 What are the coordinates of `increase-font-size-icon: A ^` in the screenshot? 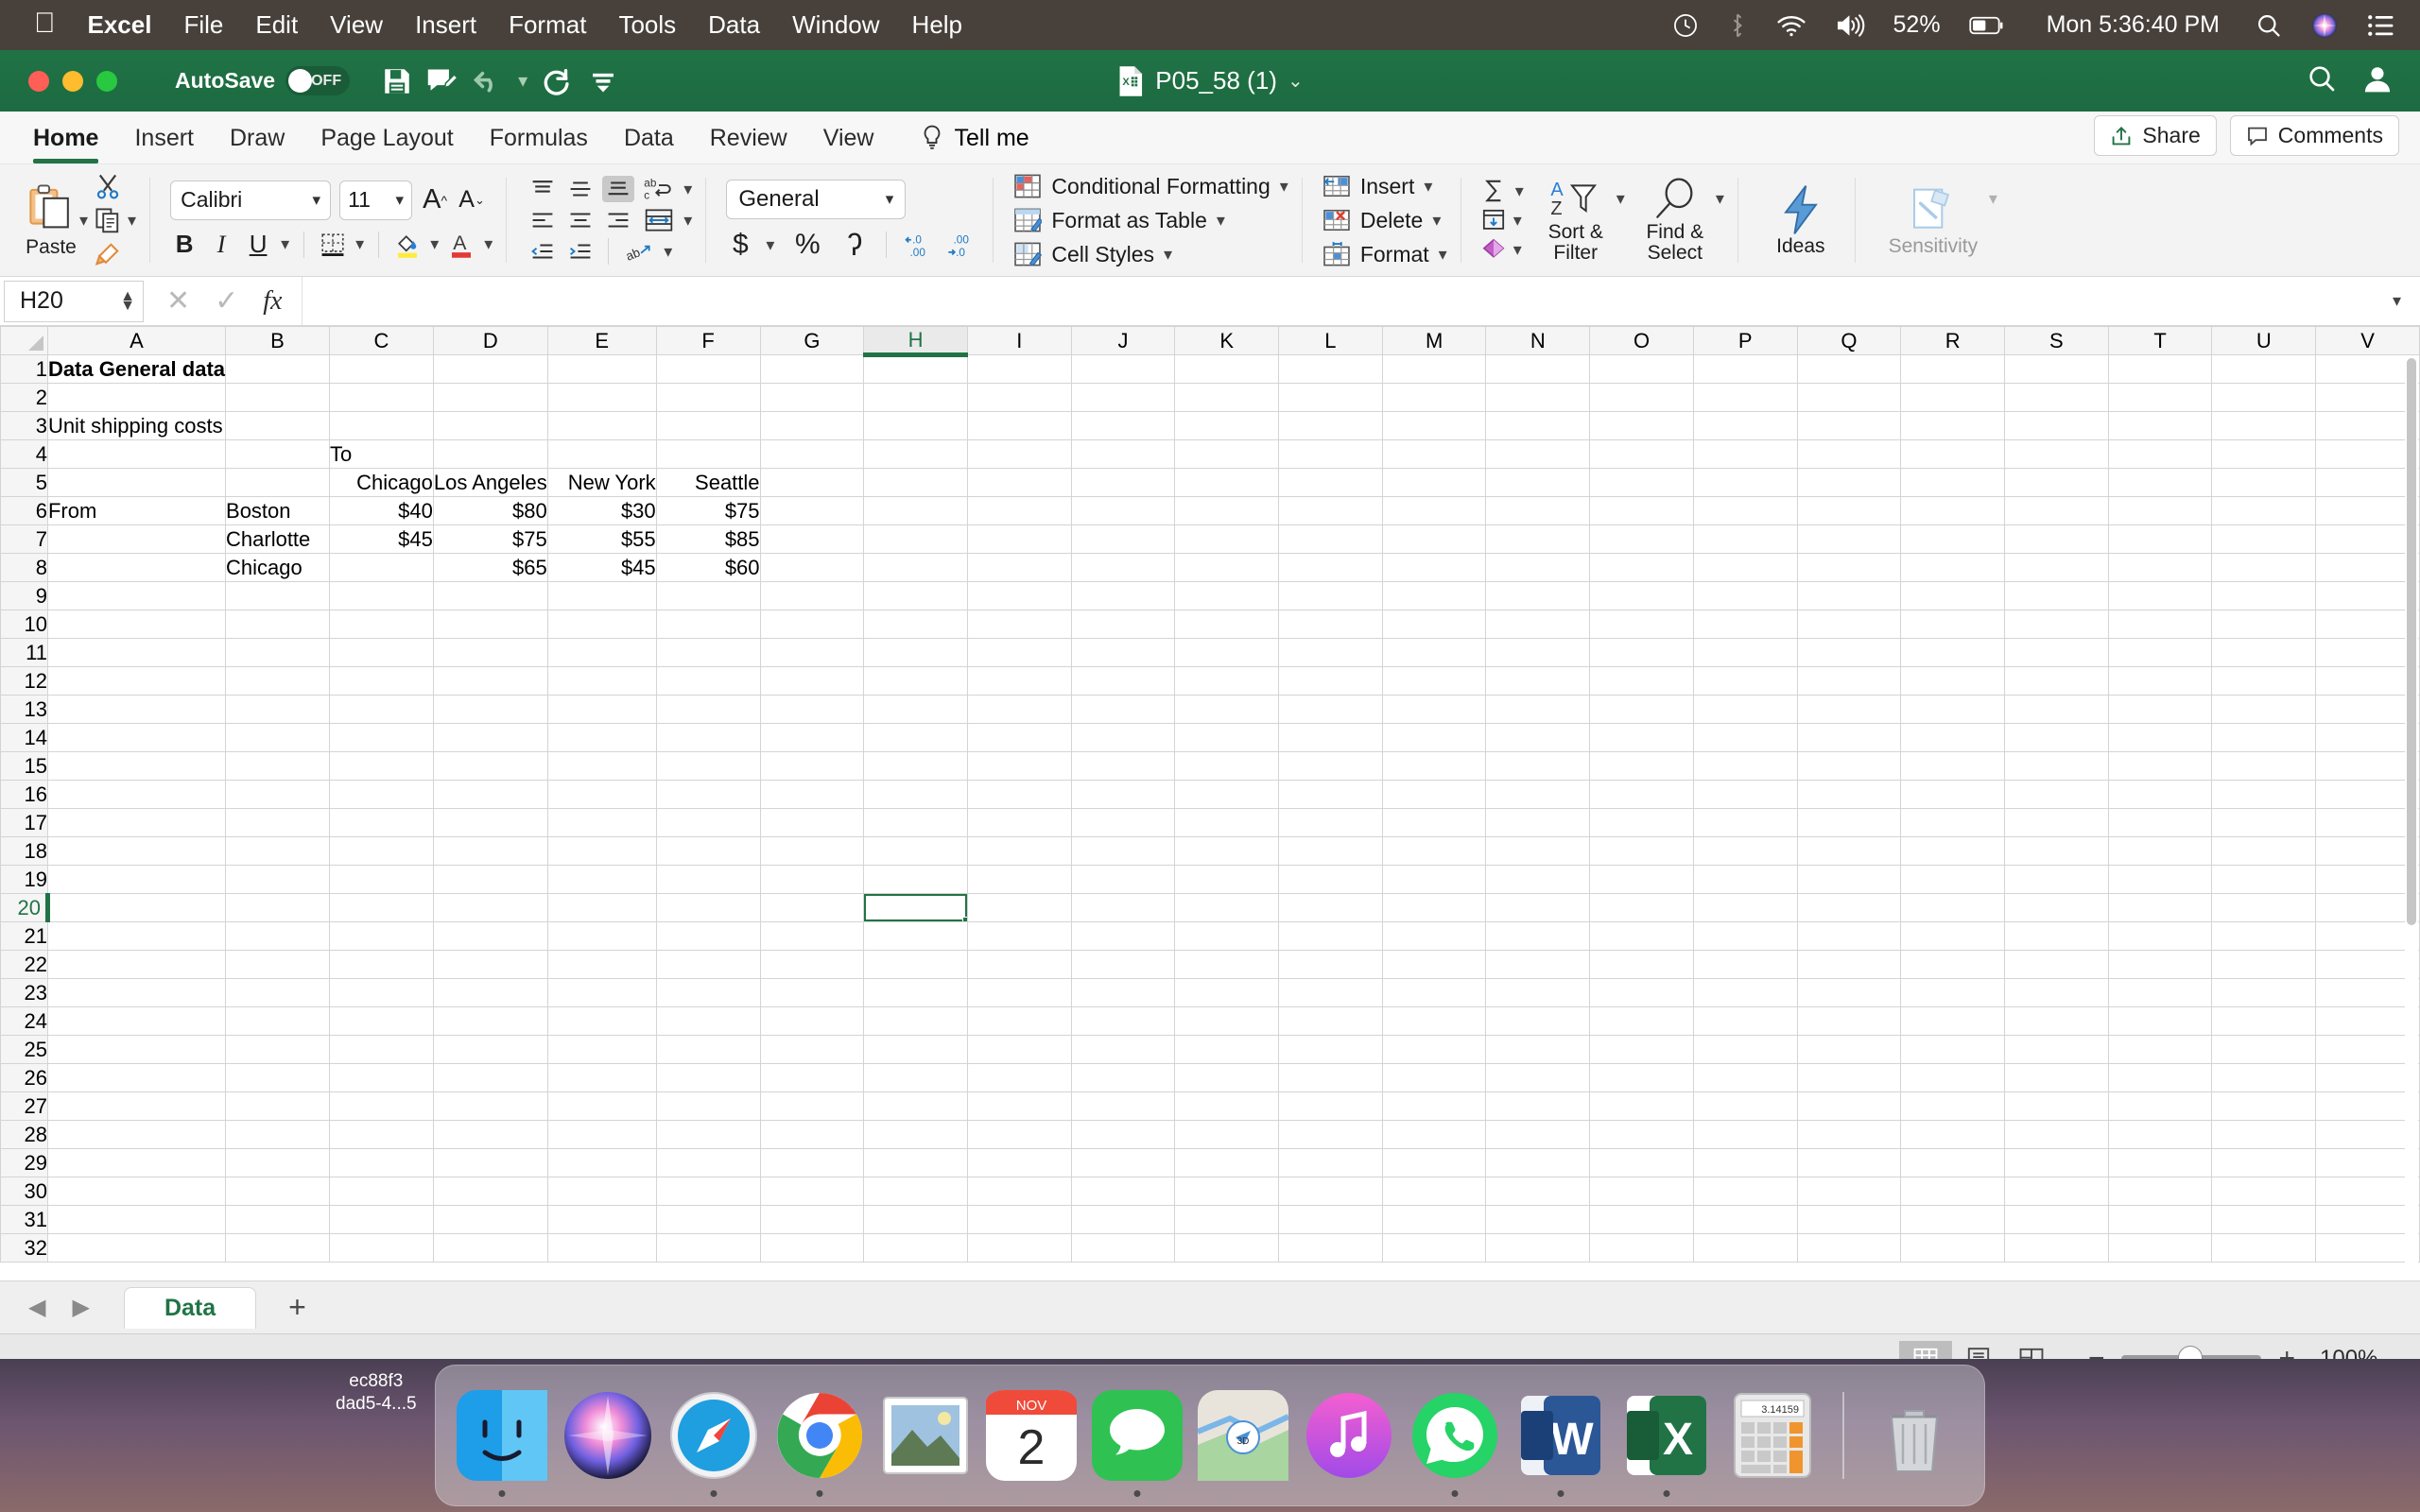 It's located at (435, 200).